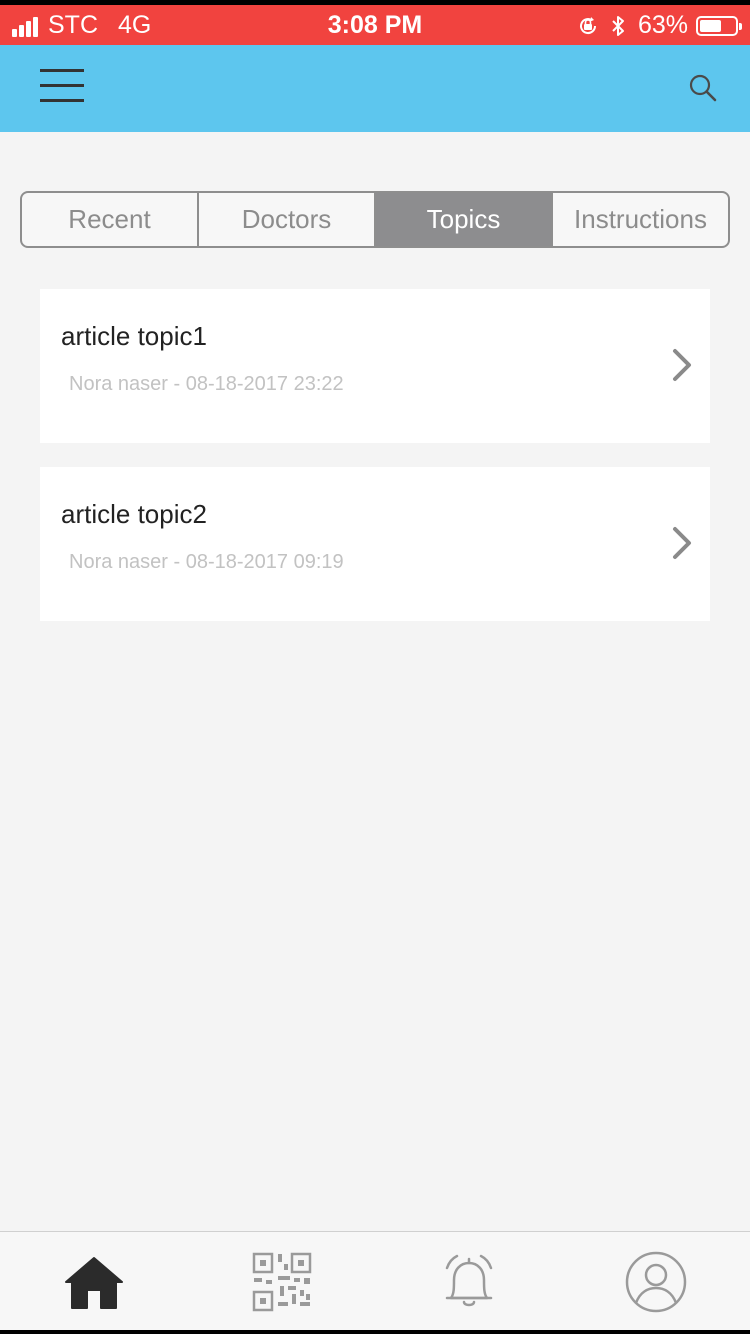  I want to click on status-right: 63%, so click(659, 25).